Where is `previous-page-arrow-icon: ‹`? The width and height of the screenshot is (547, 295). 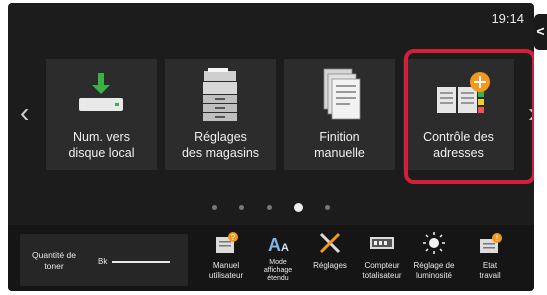 previous-page-arrow-icon: ‹ is located at coordinates (24, 113).